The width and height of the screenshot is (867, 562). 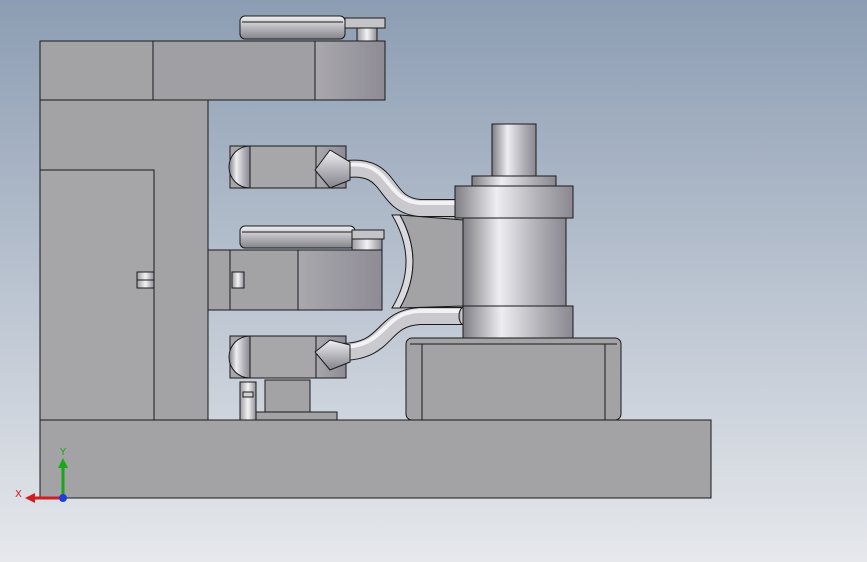 I want to click on base-plate, so click(x=375, y=459).